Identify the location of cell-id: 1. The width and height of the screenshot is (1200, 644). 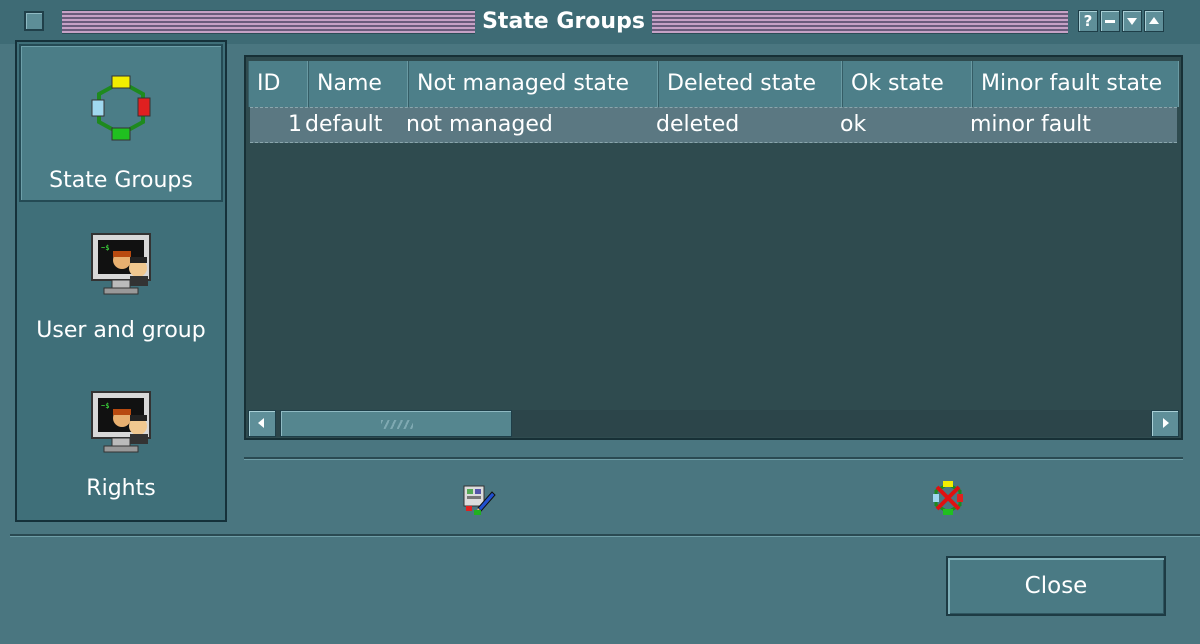
(295, 124).